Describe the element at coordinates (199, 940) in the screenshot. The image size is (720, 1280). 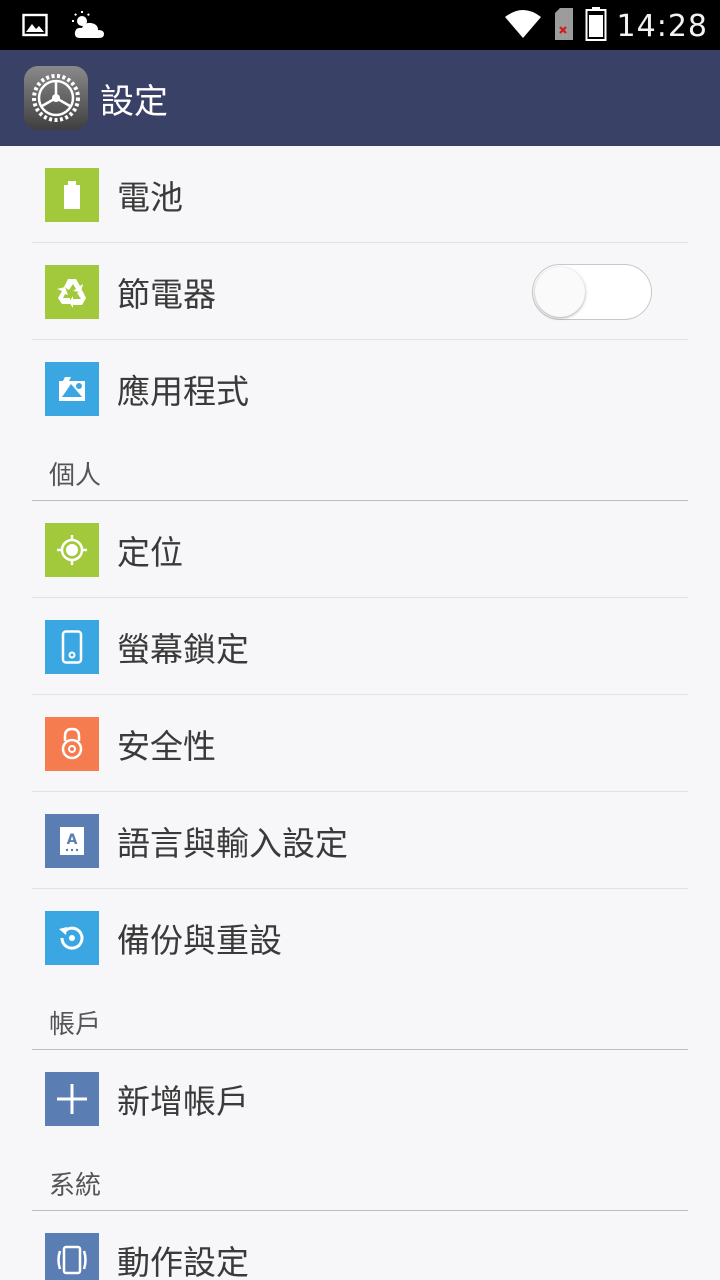
I see `settings-item-label: 備份與重設` at that location.